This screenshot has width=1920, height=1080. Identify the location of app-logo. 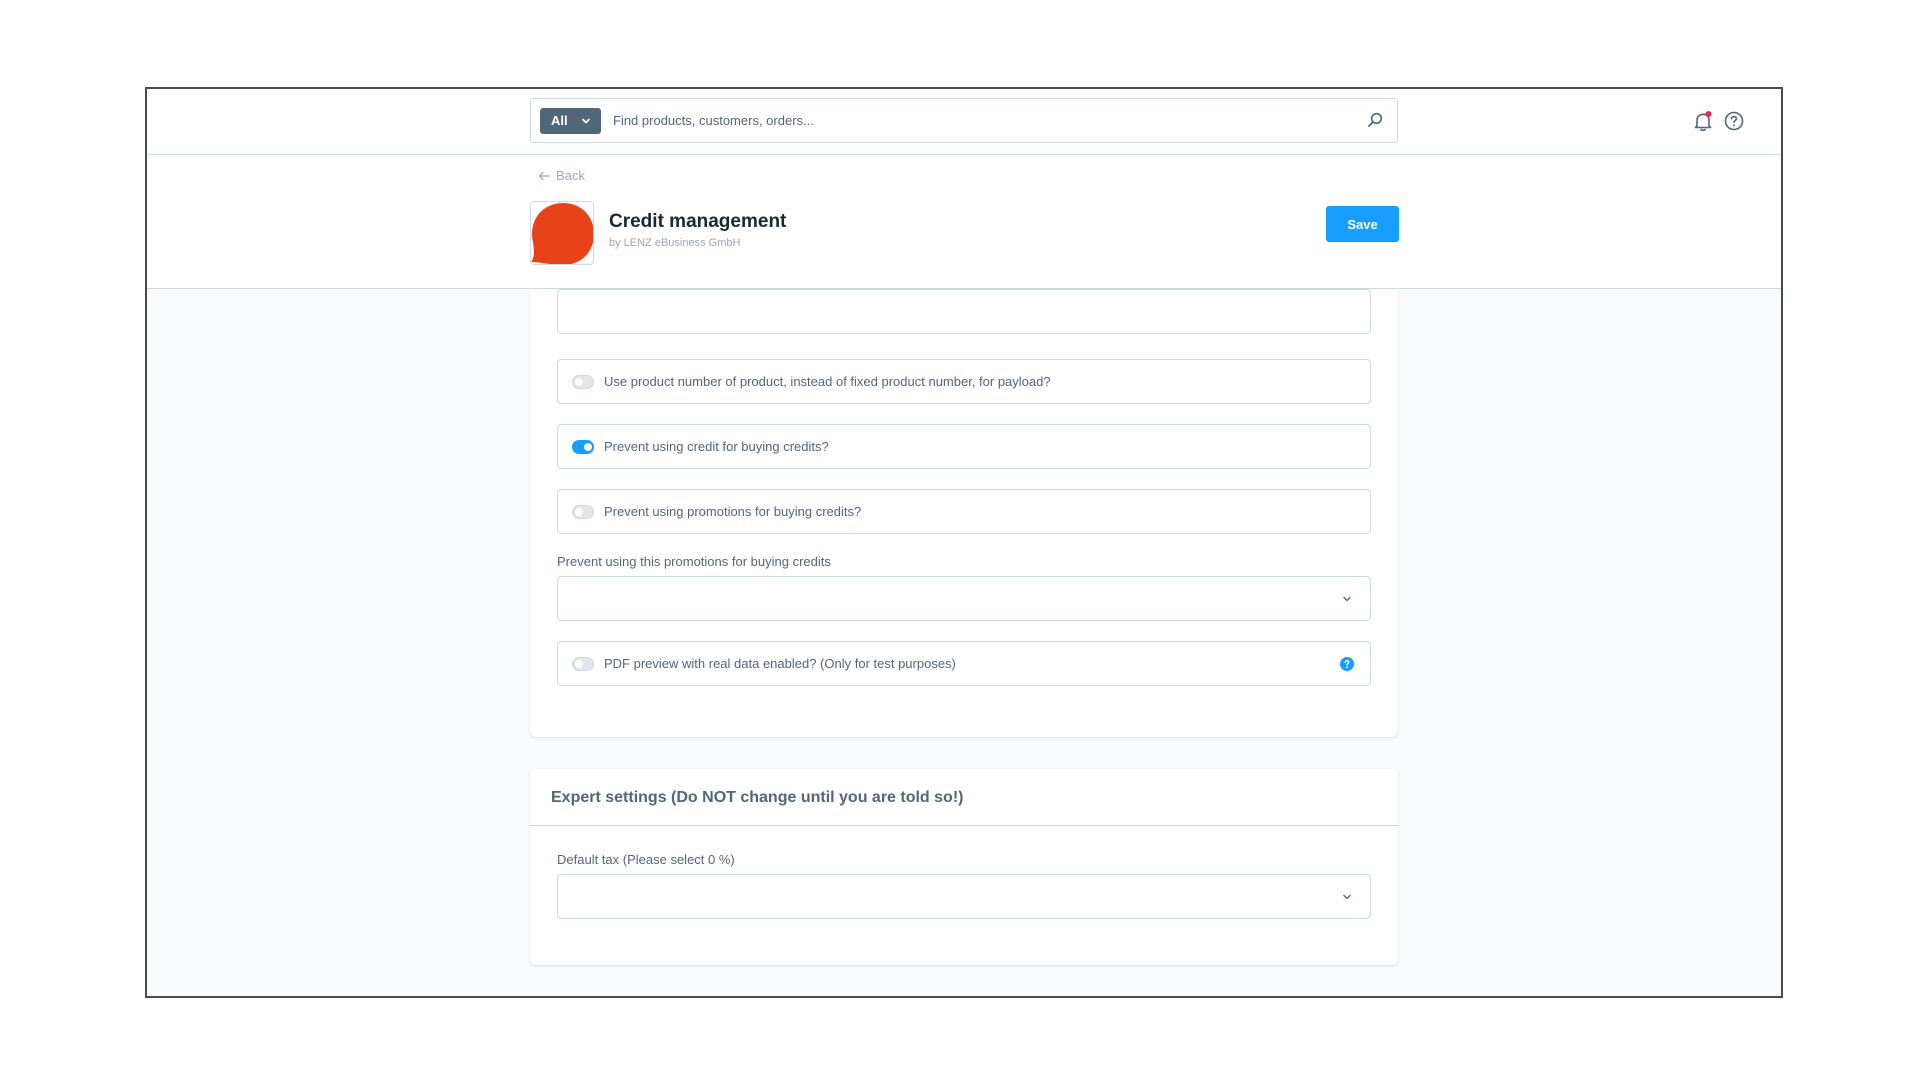
(562, 233).